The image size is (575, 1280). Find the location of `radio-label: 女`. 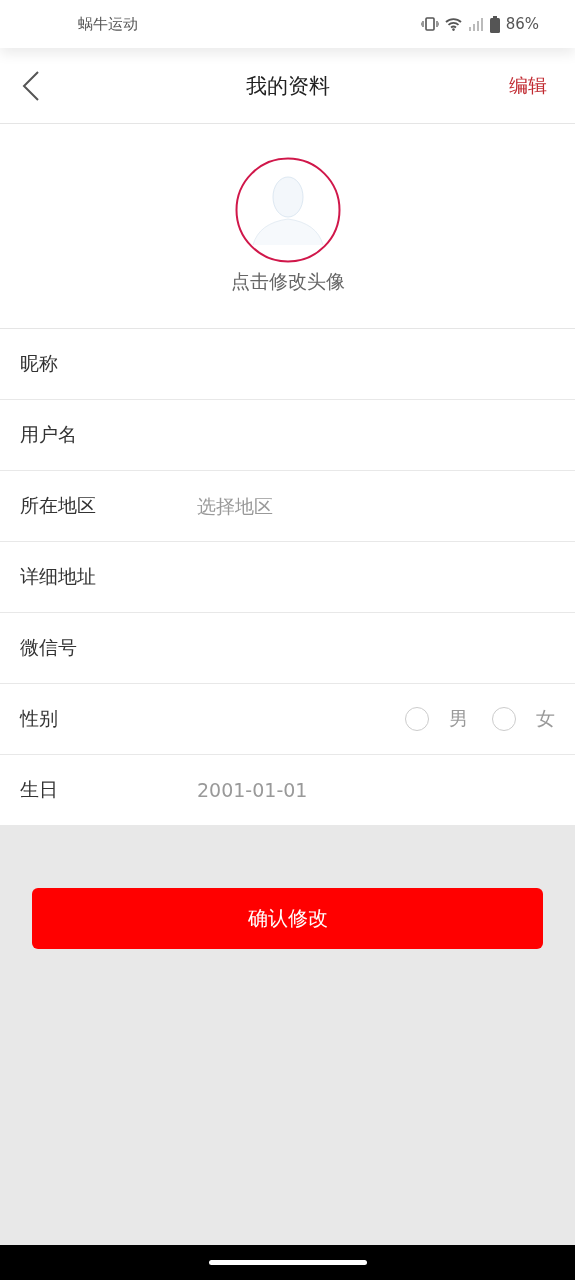

radio-label: 女 is located at coordinates (545, 718).